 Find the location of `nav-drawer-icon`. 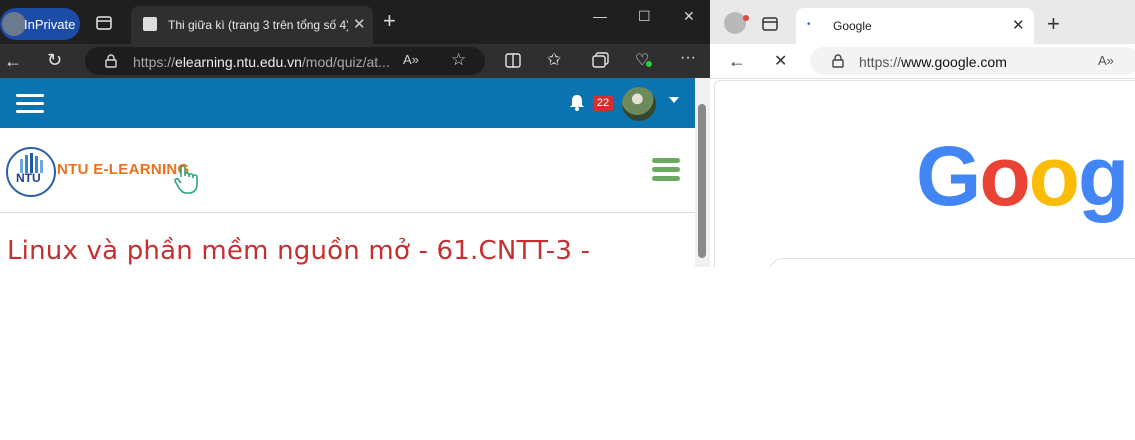

nav-drawer-icon is located at coordinates (30, 104).